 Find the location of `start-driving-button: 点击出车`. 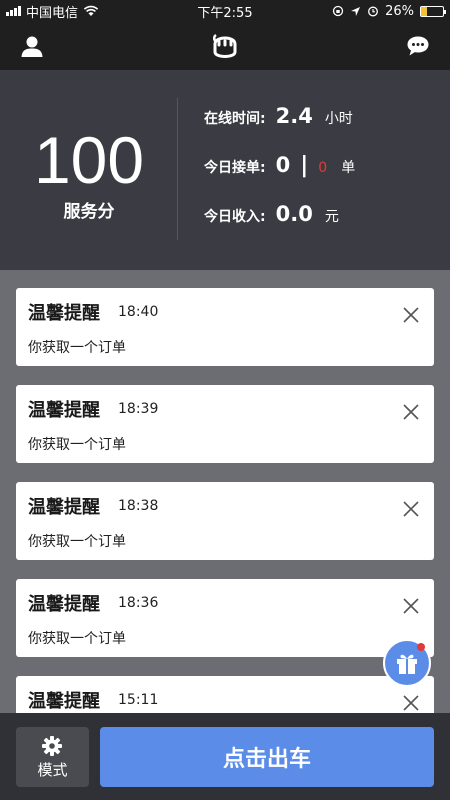

start-driving-button: 点击出车 is located at coordinates (267, 757).